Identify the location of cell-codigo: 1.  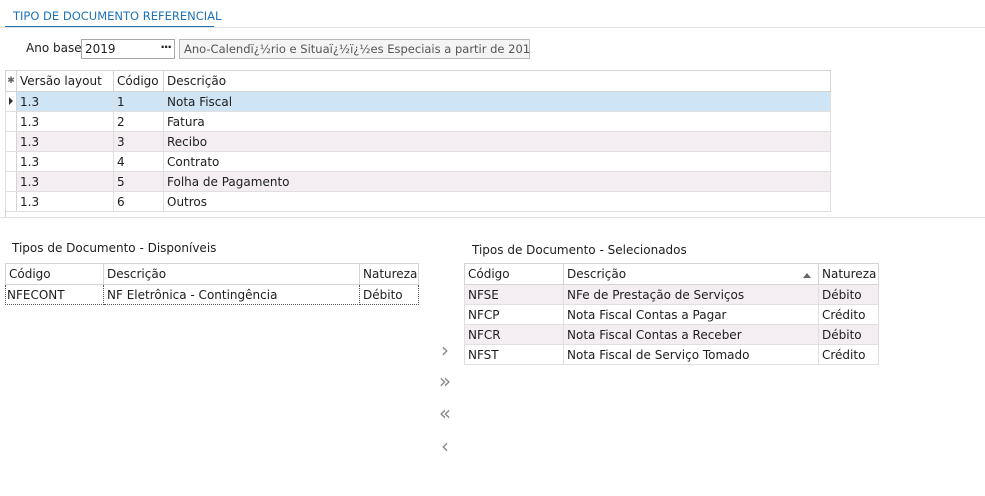
(138, 101).